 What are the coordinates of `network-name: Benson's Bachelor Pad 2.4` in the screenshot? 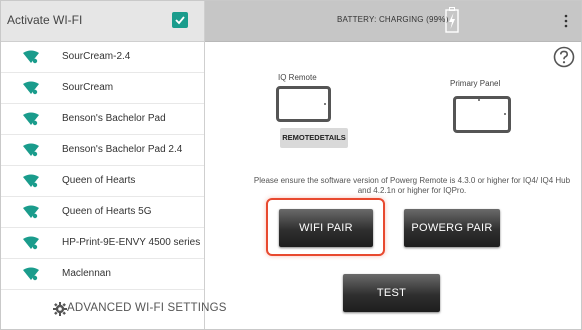 It's located at (122, 149).